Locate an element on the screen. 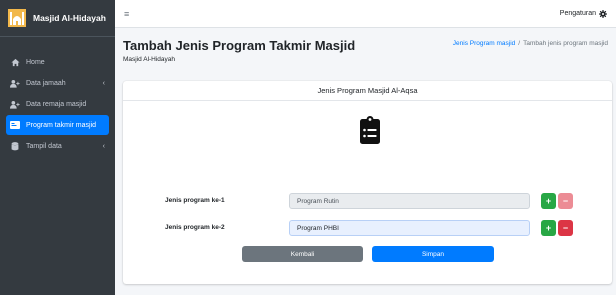  program-row-label: Jenis program ke-1 is located at coordinates (195, 200).